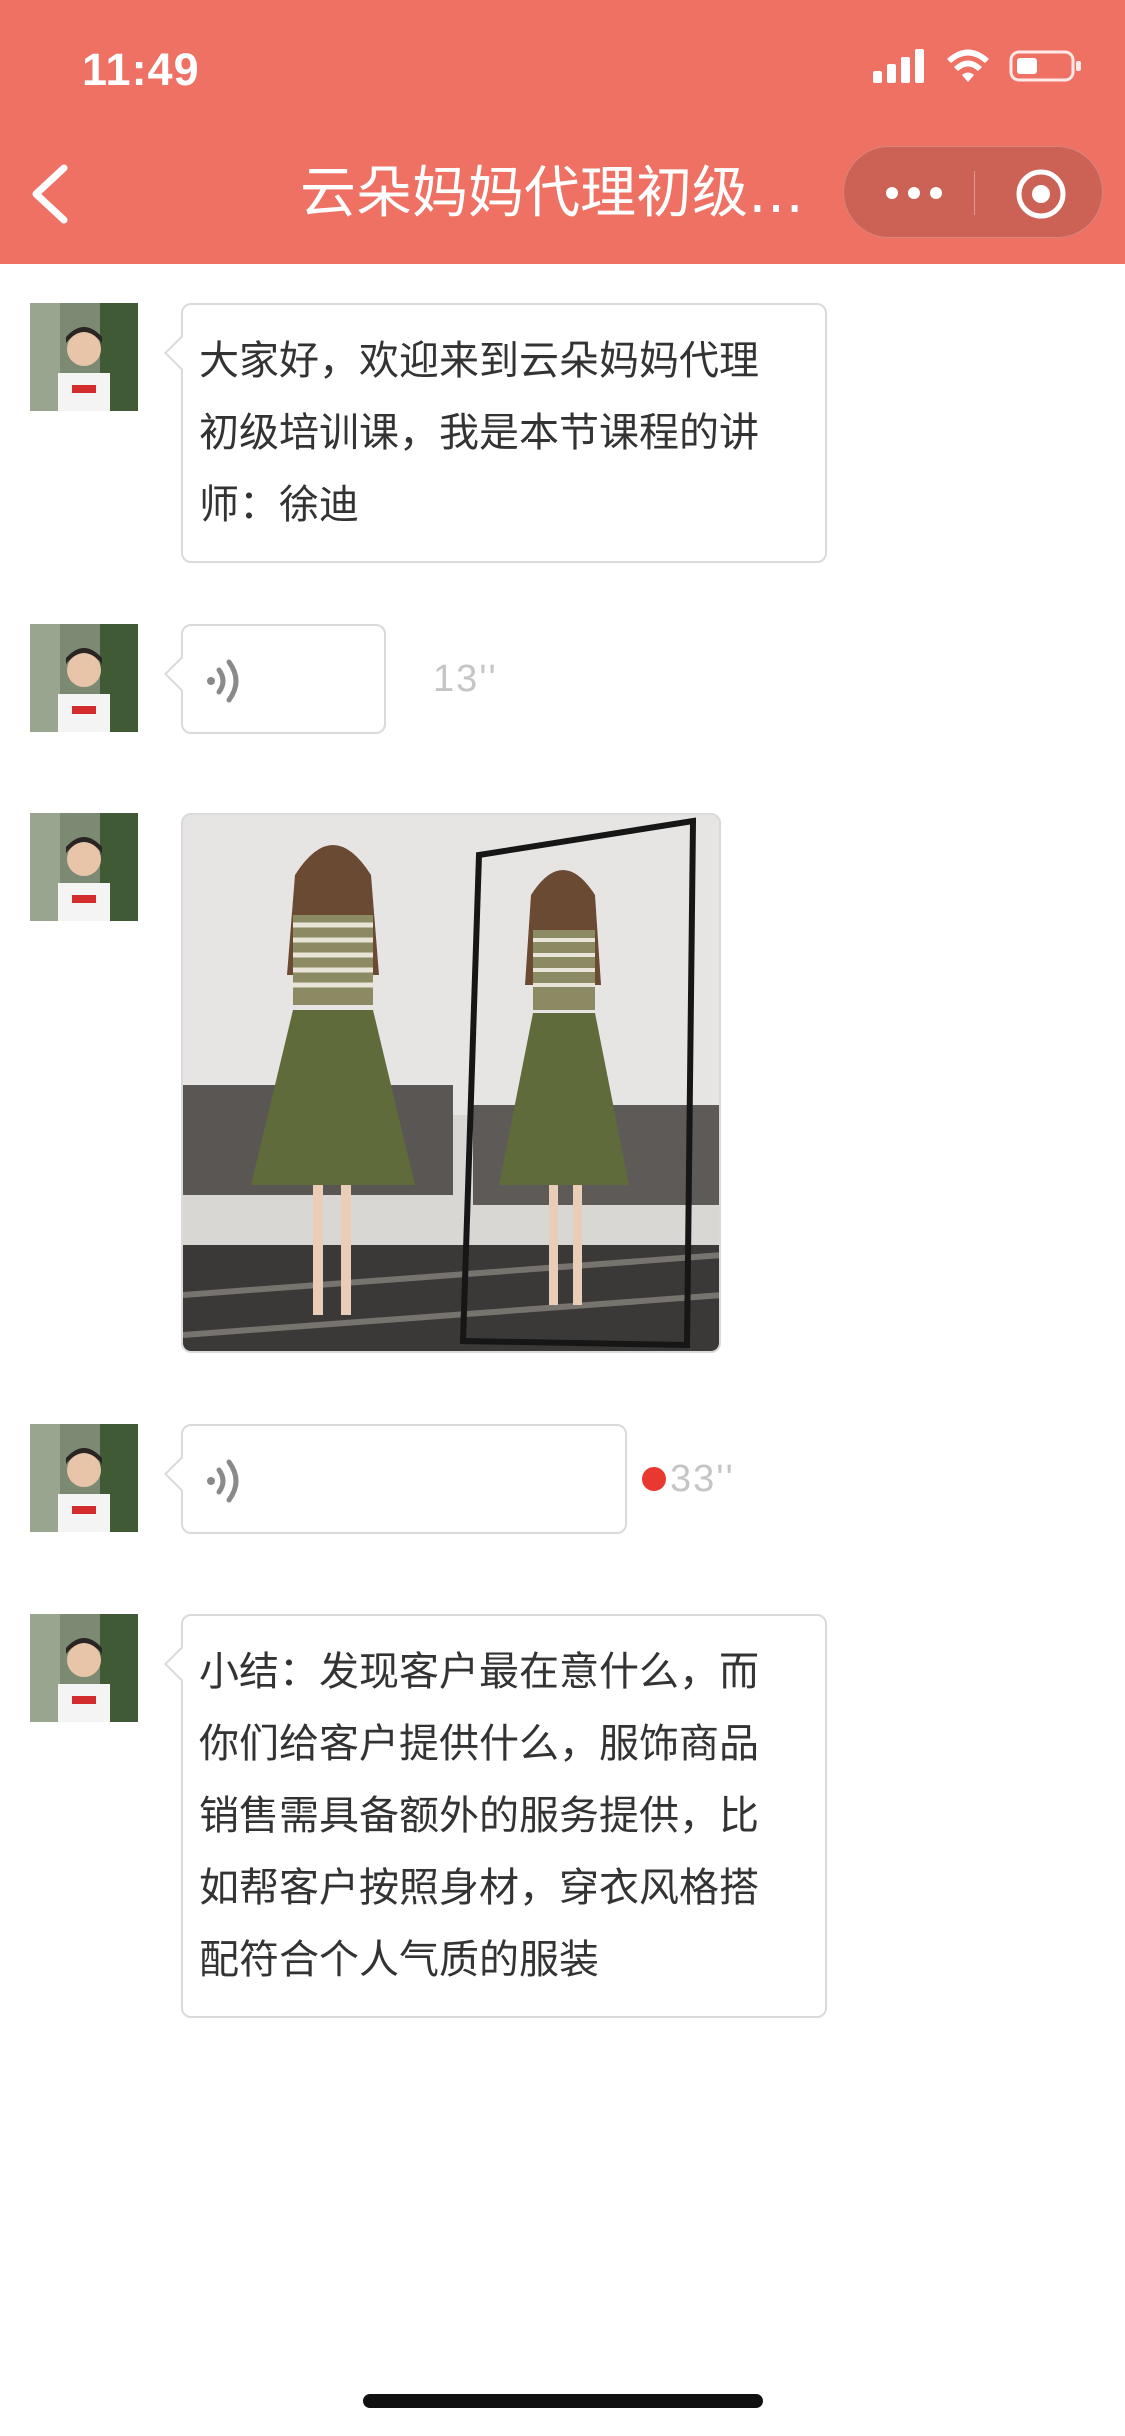  I want to click on image-message, so click(451, 1083).